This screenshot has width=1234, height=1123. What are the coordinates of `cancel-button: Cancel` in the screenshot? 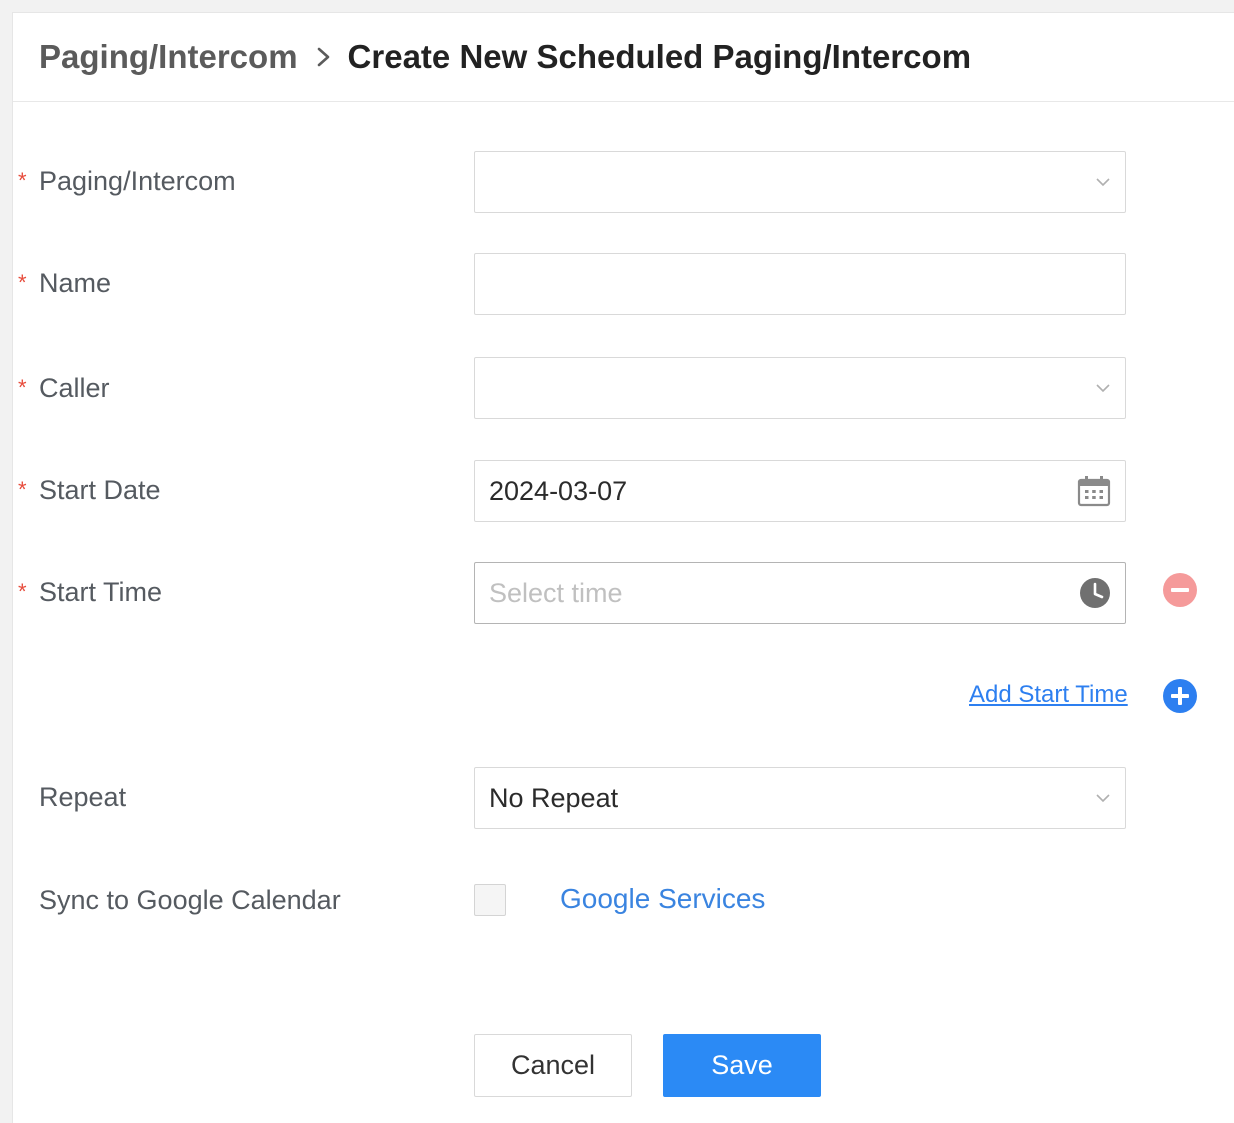 It's located at (553, 1065).